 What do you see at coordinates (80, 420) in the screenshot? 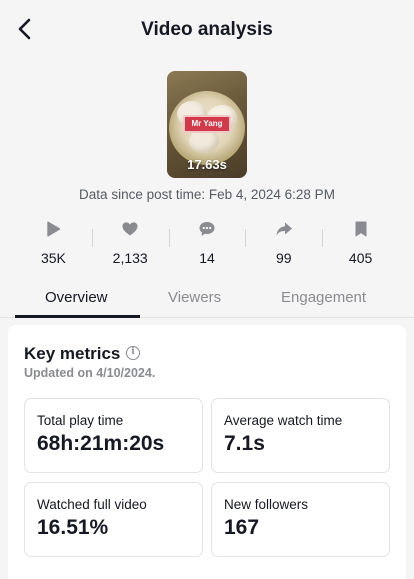
I see `metric-label: Total play time` at bounding box center [80, 420].